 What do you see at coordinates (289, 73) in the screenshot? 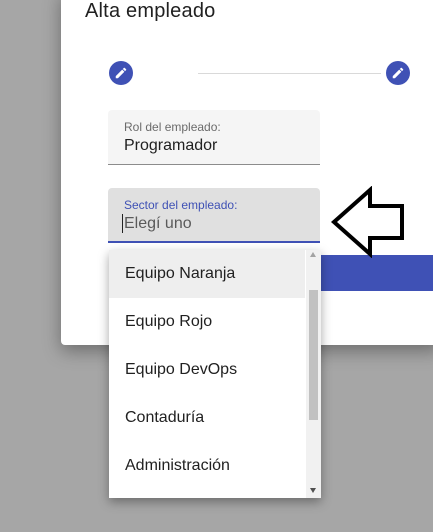
I see `stepper-line` at bounding box center [289, 73].